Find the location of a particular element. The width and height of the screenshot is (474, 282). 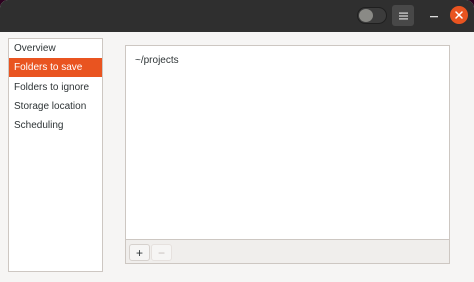

close-icon is located at coordinates (459, 15).